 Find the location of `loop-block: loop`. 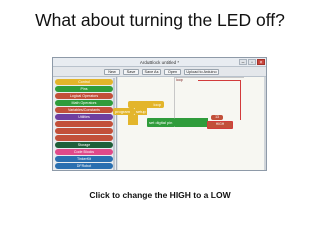

loop-block: loop is located at coordinates (146, 104).